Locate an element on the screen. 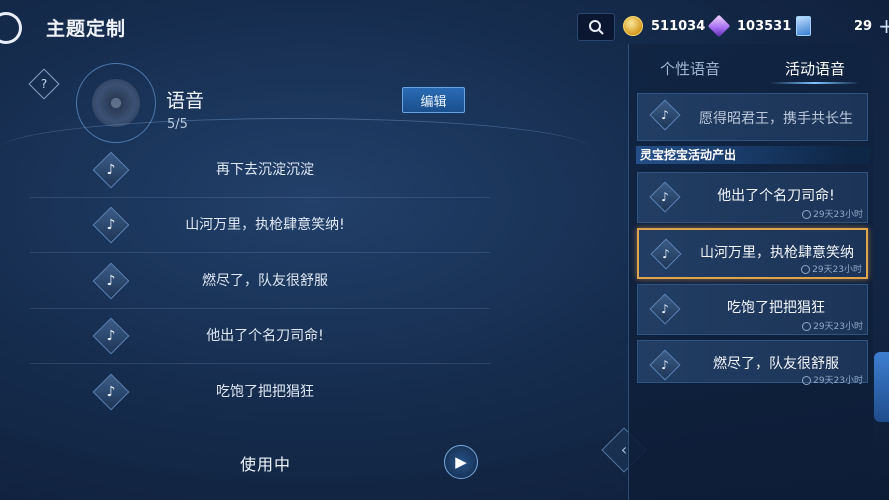 This screenshot has width=889, height=500. voice-list-item: ♪ 燃尽了，队友很舒服 29天23小时 is located at coordinates (752, 363).